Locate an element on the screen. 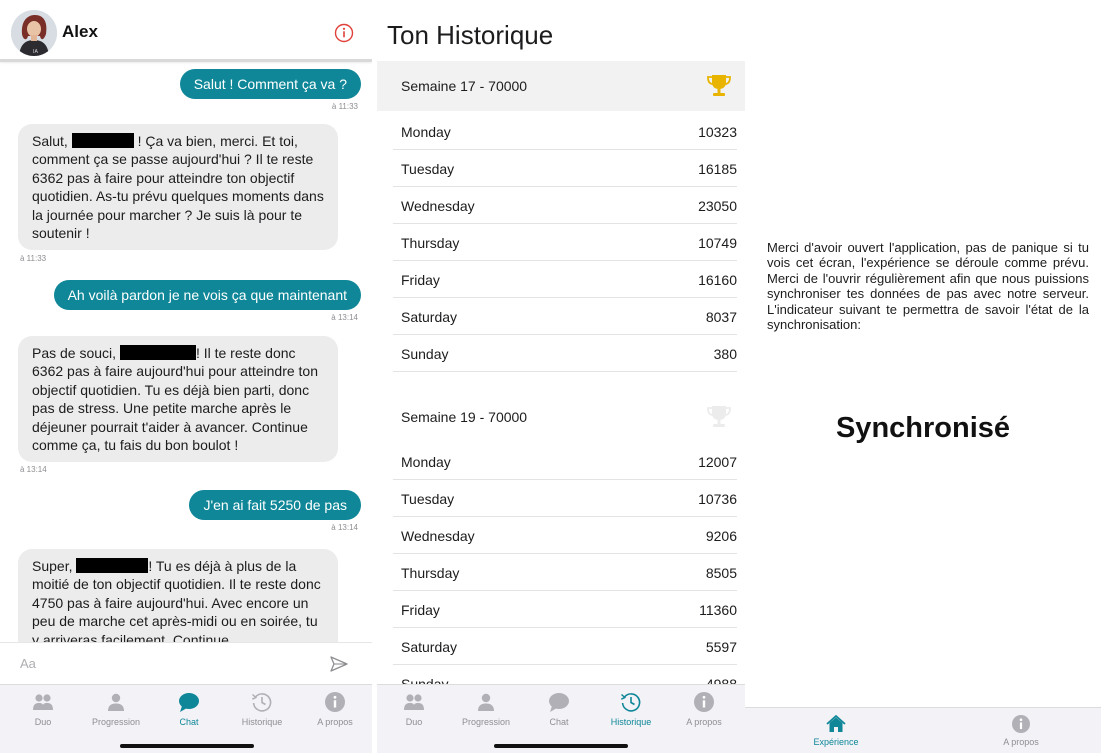 This screenshot has width=1101, height=753. day-row: Thursday 8505 is located at coordinates (565, 572).